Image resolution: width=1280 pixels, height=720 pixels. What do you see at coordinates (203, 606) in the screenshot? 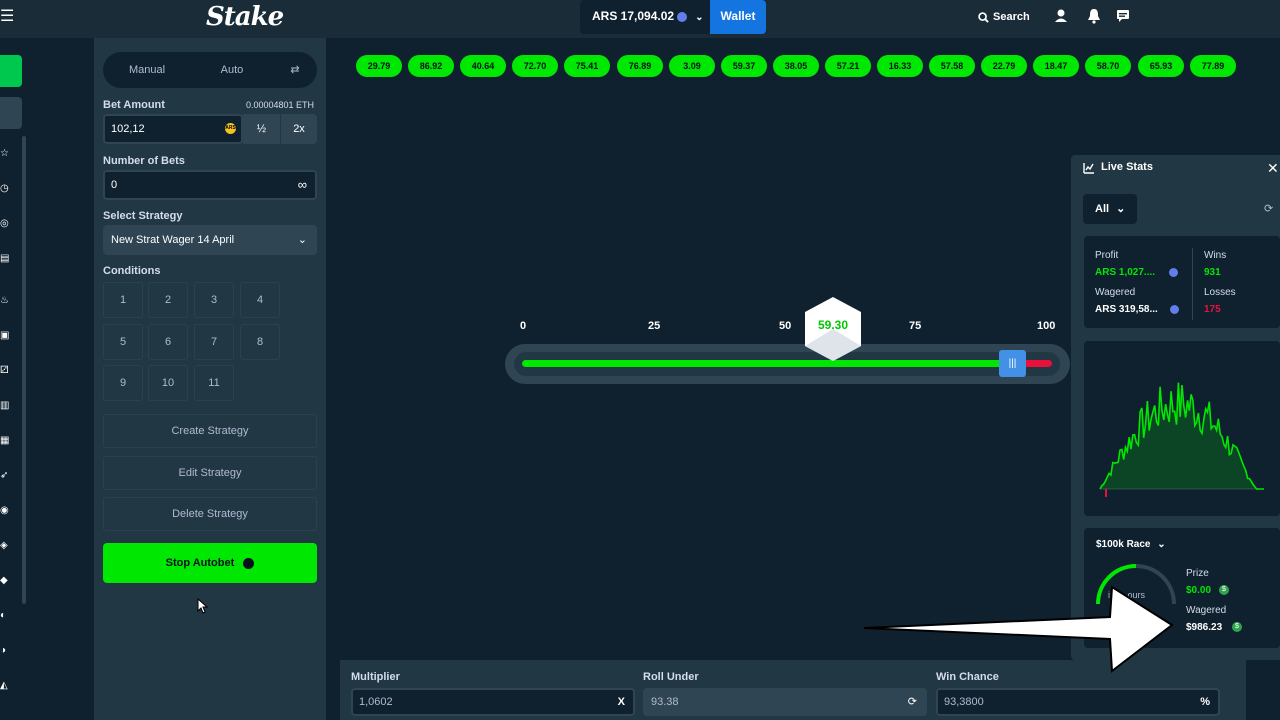
I see `mouse-cursor-icon` at bounding box center [203, 606].